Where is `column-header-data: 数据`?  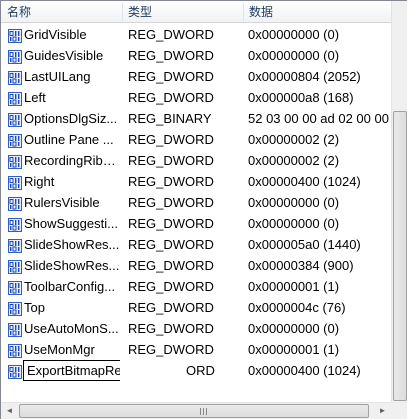
column-header-data: 数据 is located at coordinates (317, 12).